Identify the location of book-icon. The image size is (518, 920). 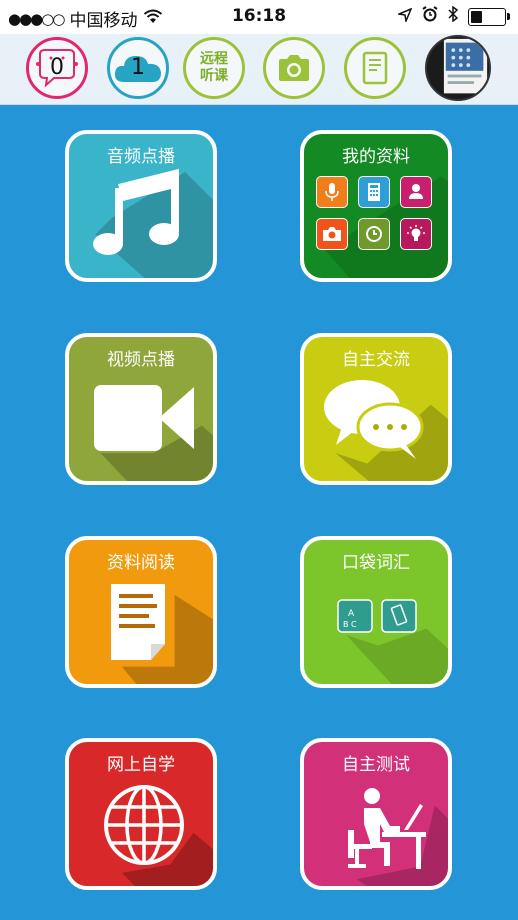
(375, 68).